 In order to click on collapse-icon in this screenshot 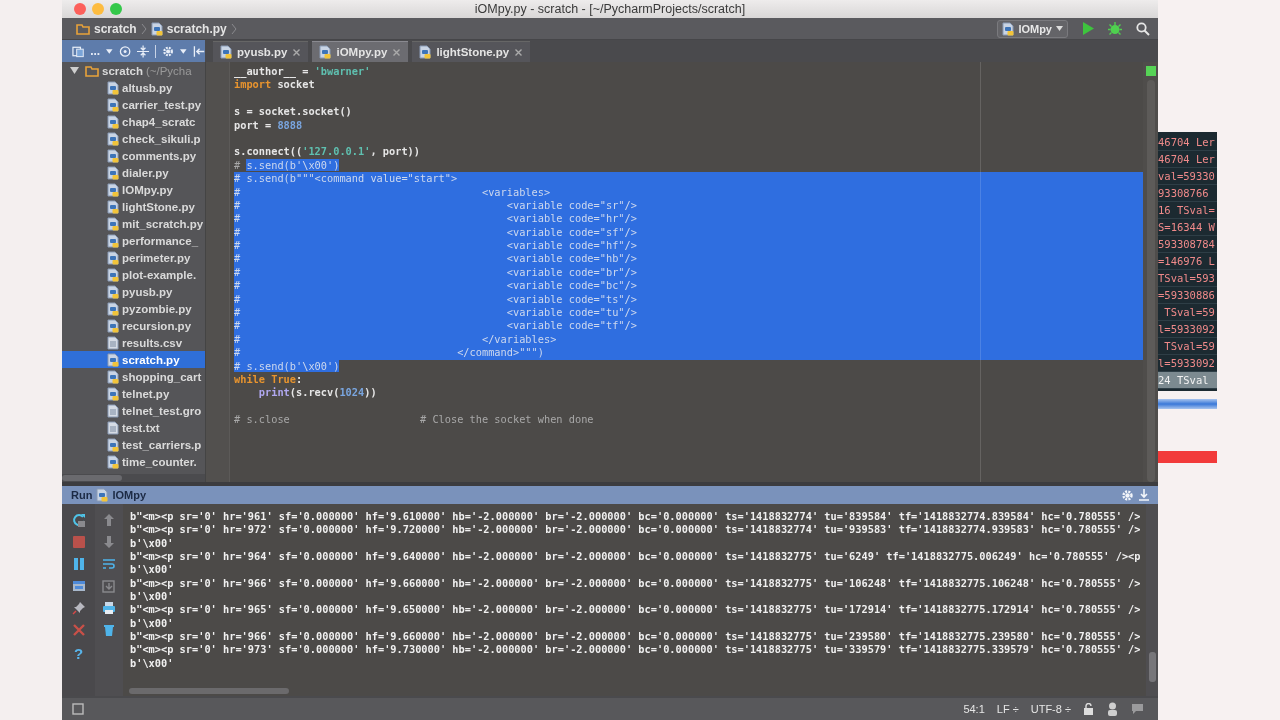, I will do `click(143, 51)`.